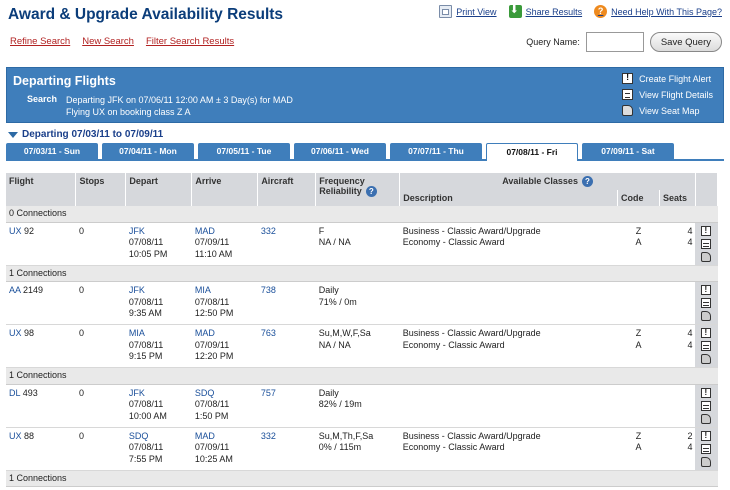 The height and width of the screenshot is (490, 730). What do you see at coordinates (158, 244) in the screenshot?
I see `depart-cell: JFK 07/08/11 10:05 PM` at bounding box center [158, 244].